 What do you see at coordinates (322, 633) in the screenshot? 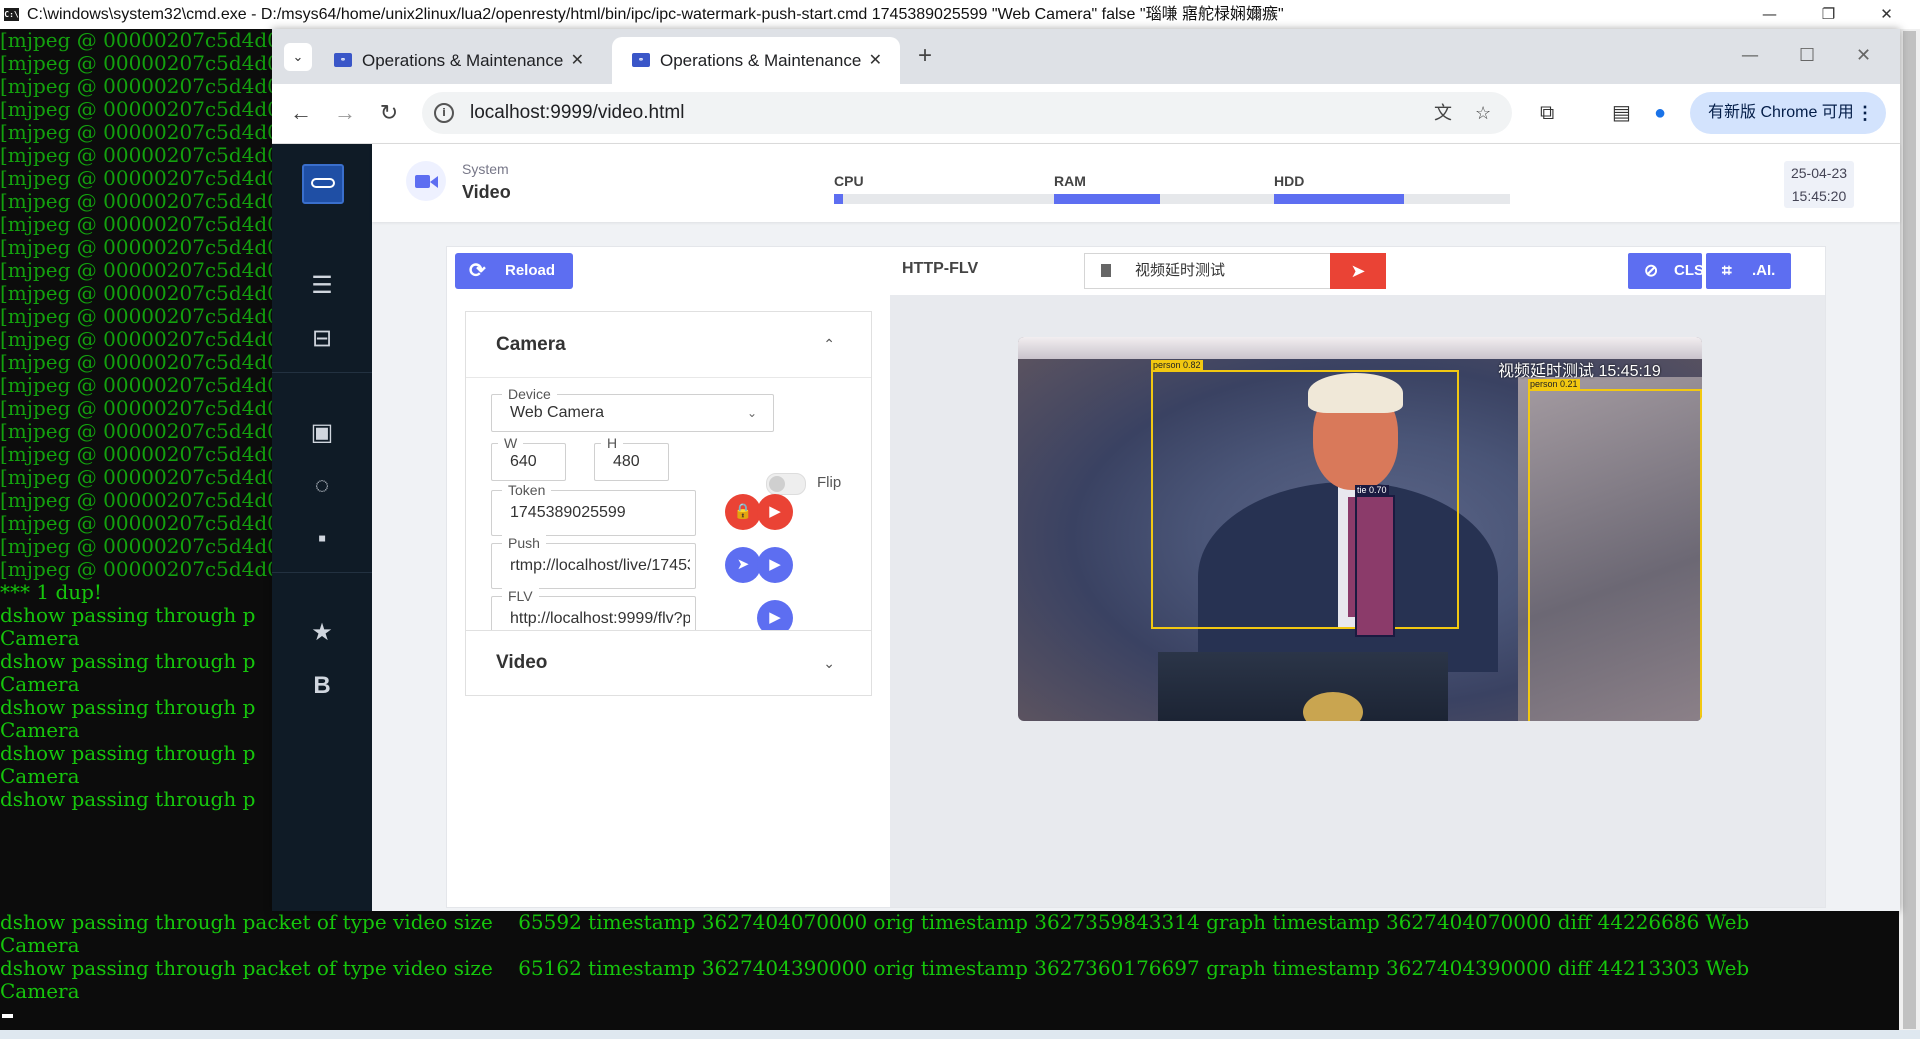
I see `sidebar-favorite-icon: ★` at bounding box center [322, 633].